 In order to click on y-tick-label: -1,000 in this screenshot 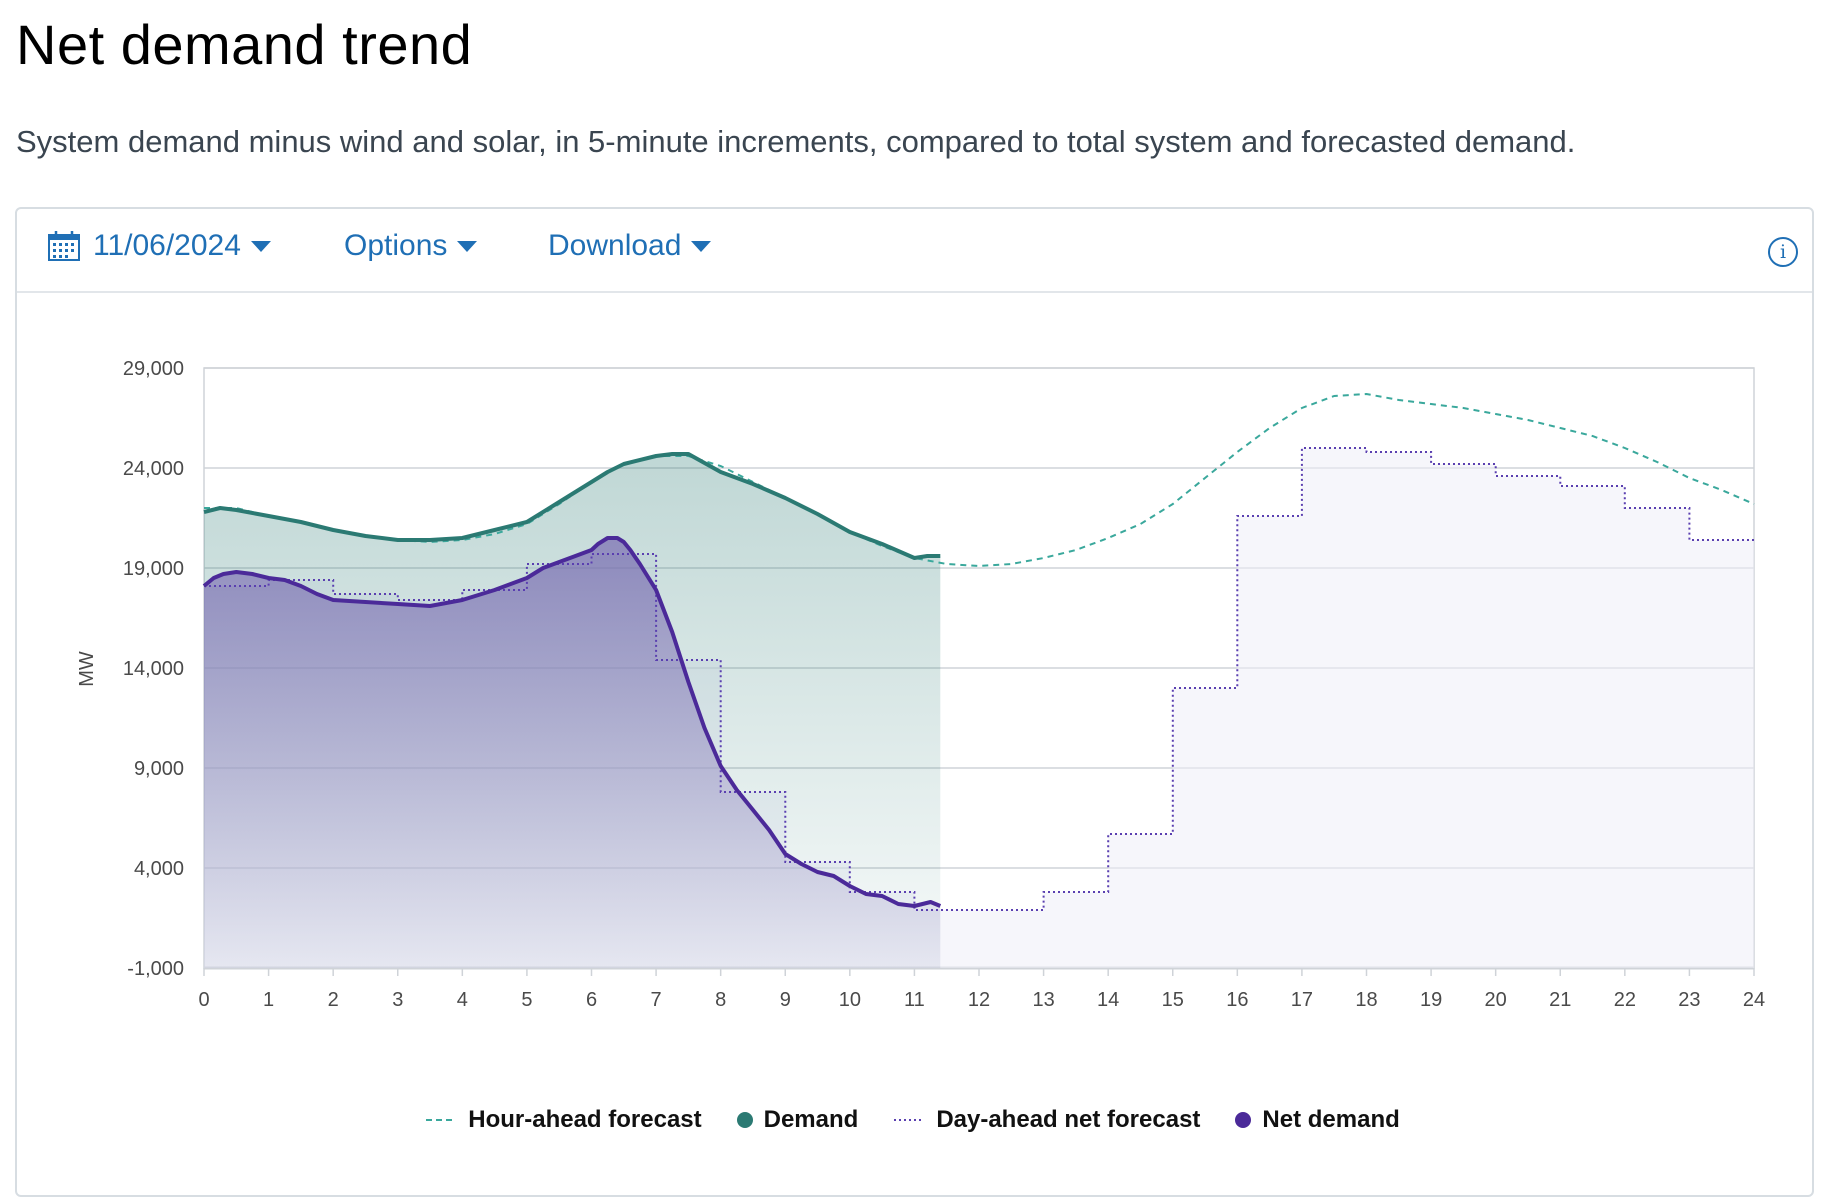, I will do `click(155, 969)`.